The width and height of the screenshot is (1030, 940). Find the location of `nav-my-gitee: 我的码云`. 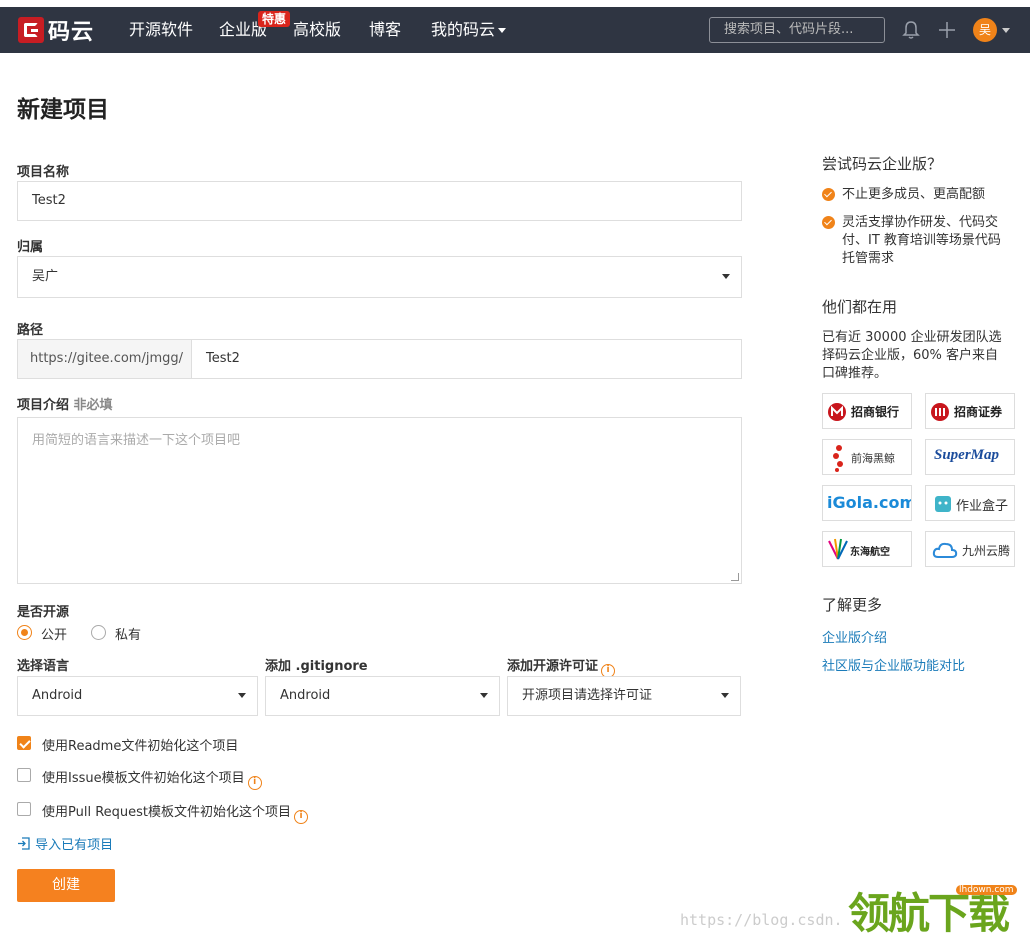

nav-my-gitee: 我的码云 is located at coordinates (469, 30).